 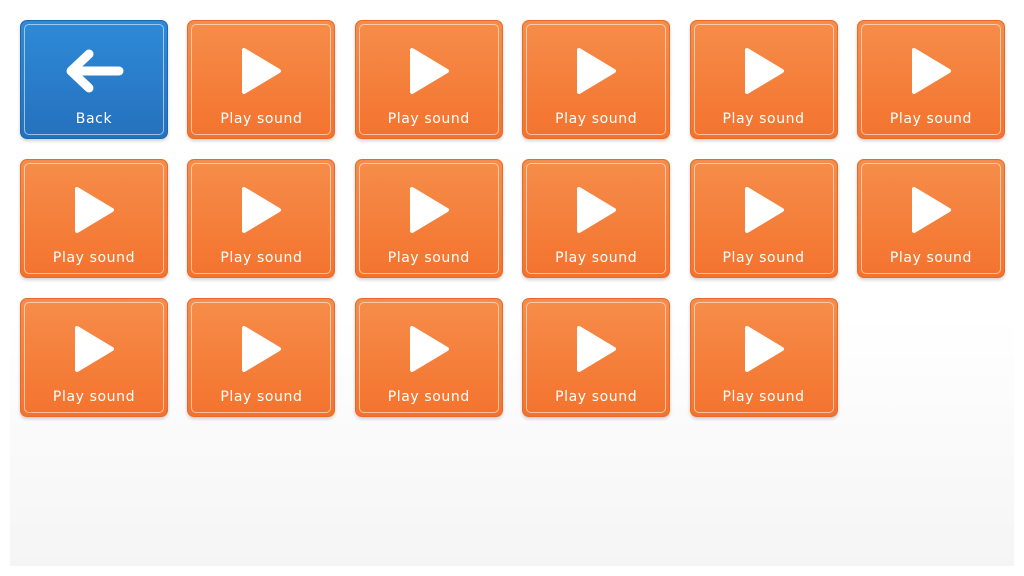 I want to click on back-button: Back, so click(x=94, y=79).